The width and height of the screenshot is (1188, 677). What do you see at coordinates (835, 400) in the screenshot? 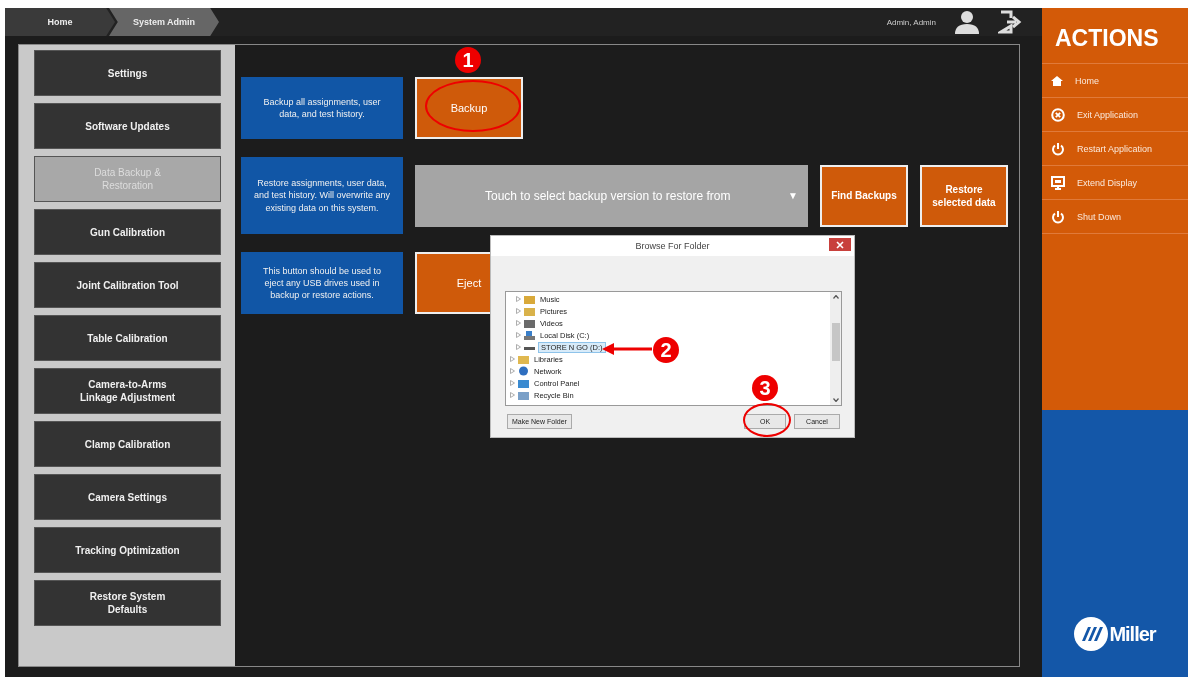
I see `scroll-down-icon` at bounding box center [835, 400].